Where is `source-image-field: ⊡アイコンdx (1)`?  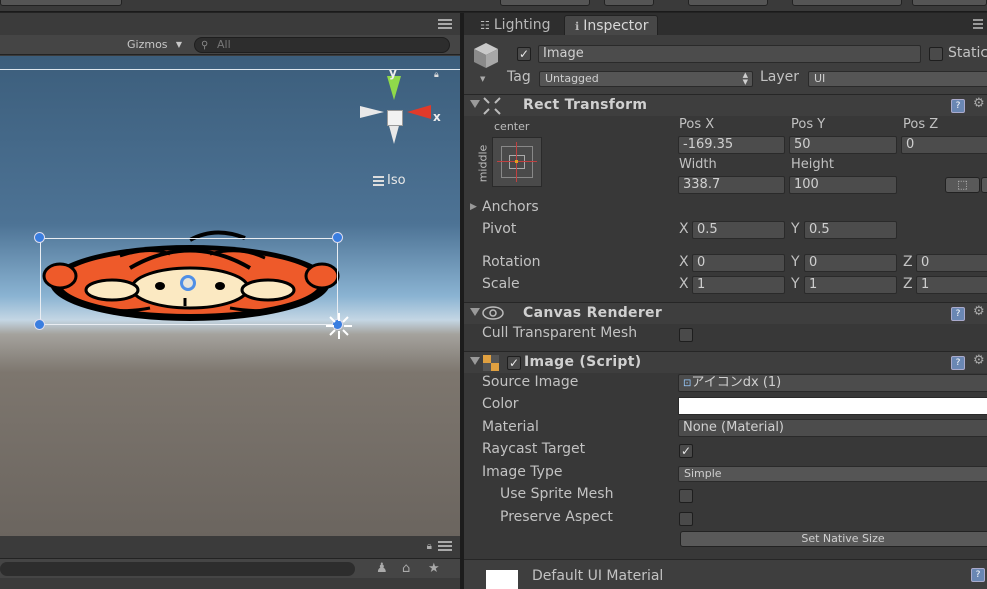 source-image-field: ⊡アイコンdx (1) is located at coordinates (832, 383).